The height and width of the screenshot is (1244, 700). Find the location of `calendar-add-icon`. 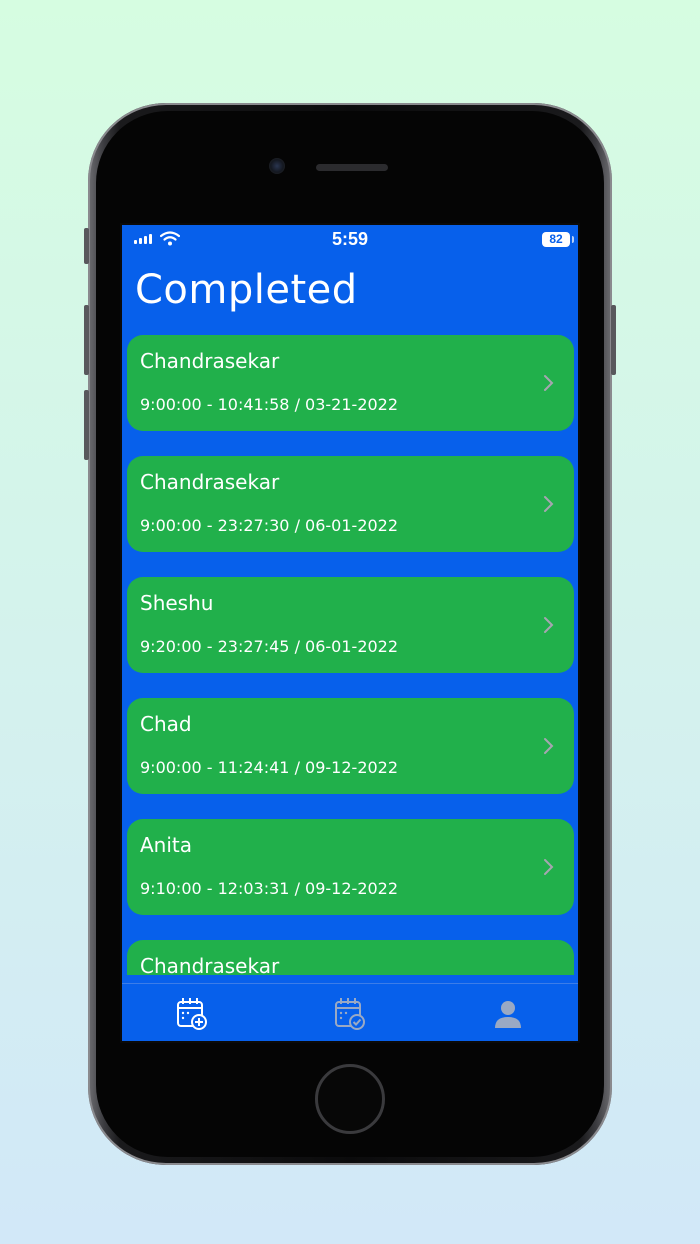

calendar-add-icon is located at coordinates (192, 1014).